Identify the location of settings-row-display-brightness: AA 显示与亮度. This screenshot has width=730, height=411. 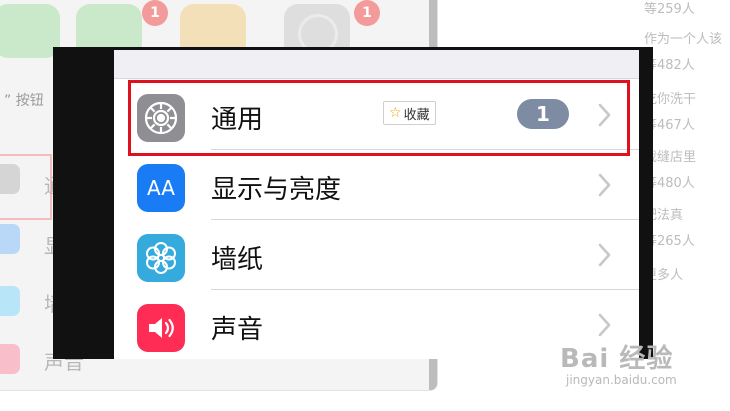
(376, 185).